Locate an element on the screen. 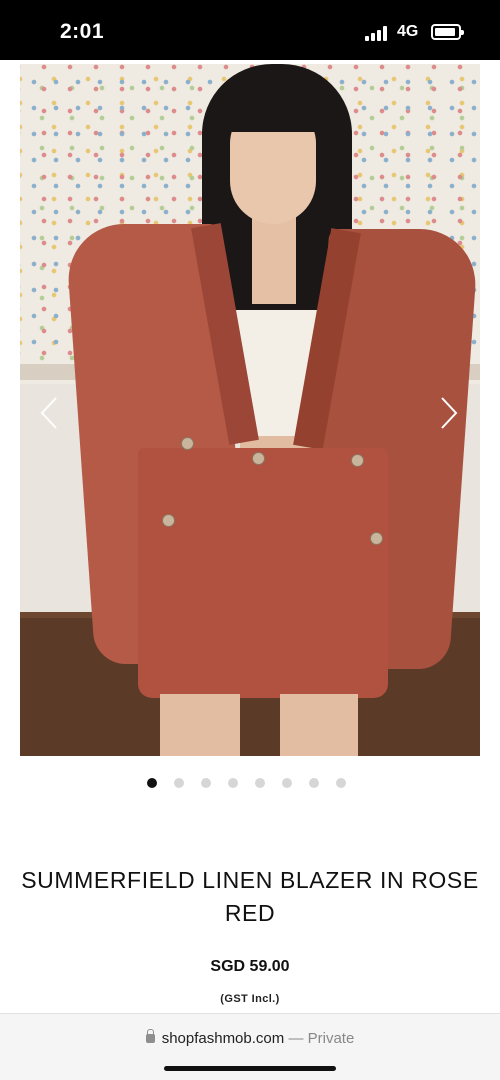 This screenshot has width=500, height=1080. browser-address-bar: shopfashmob.com — Private is located at coordinates (250, 1046).